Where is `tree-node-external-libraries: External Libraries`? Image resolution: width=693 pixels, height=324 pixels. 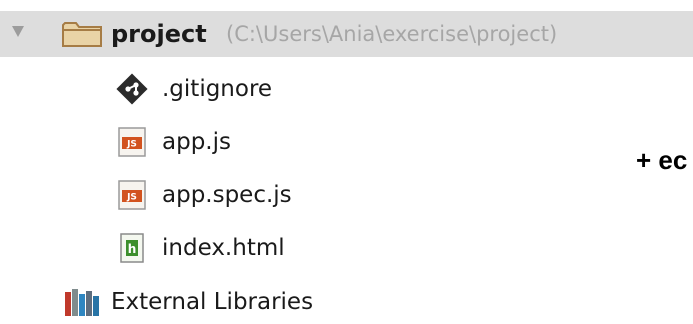 tree-node-external-libraries: External Libraries is located at coordinates (200, 302).